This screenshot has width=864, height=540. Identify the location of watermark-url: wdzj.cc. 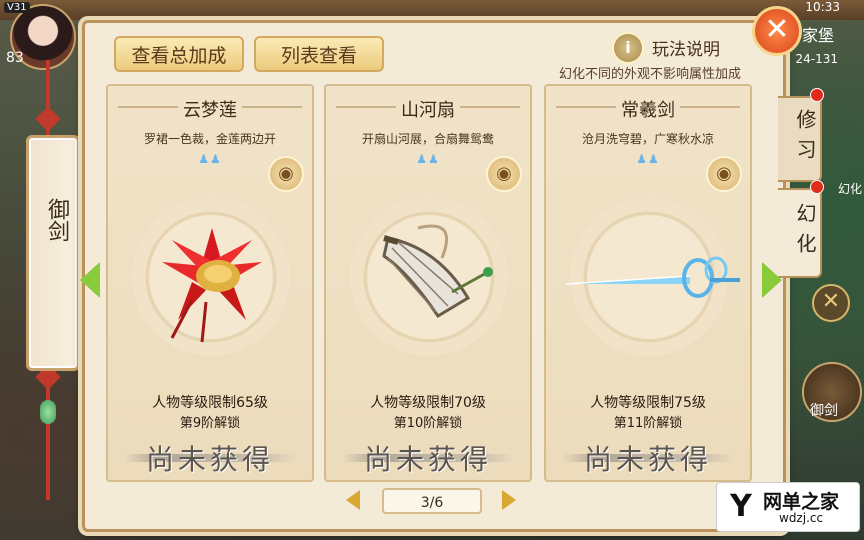
(801, 518).